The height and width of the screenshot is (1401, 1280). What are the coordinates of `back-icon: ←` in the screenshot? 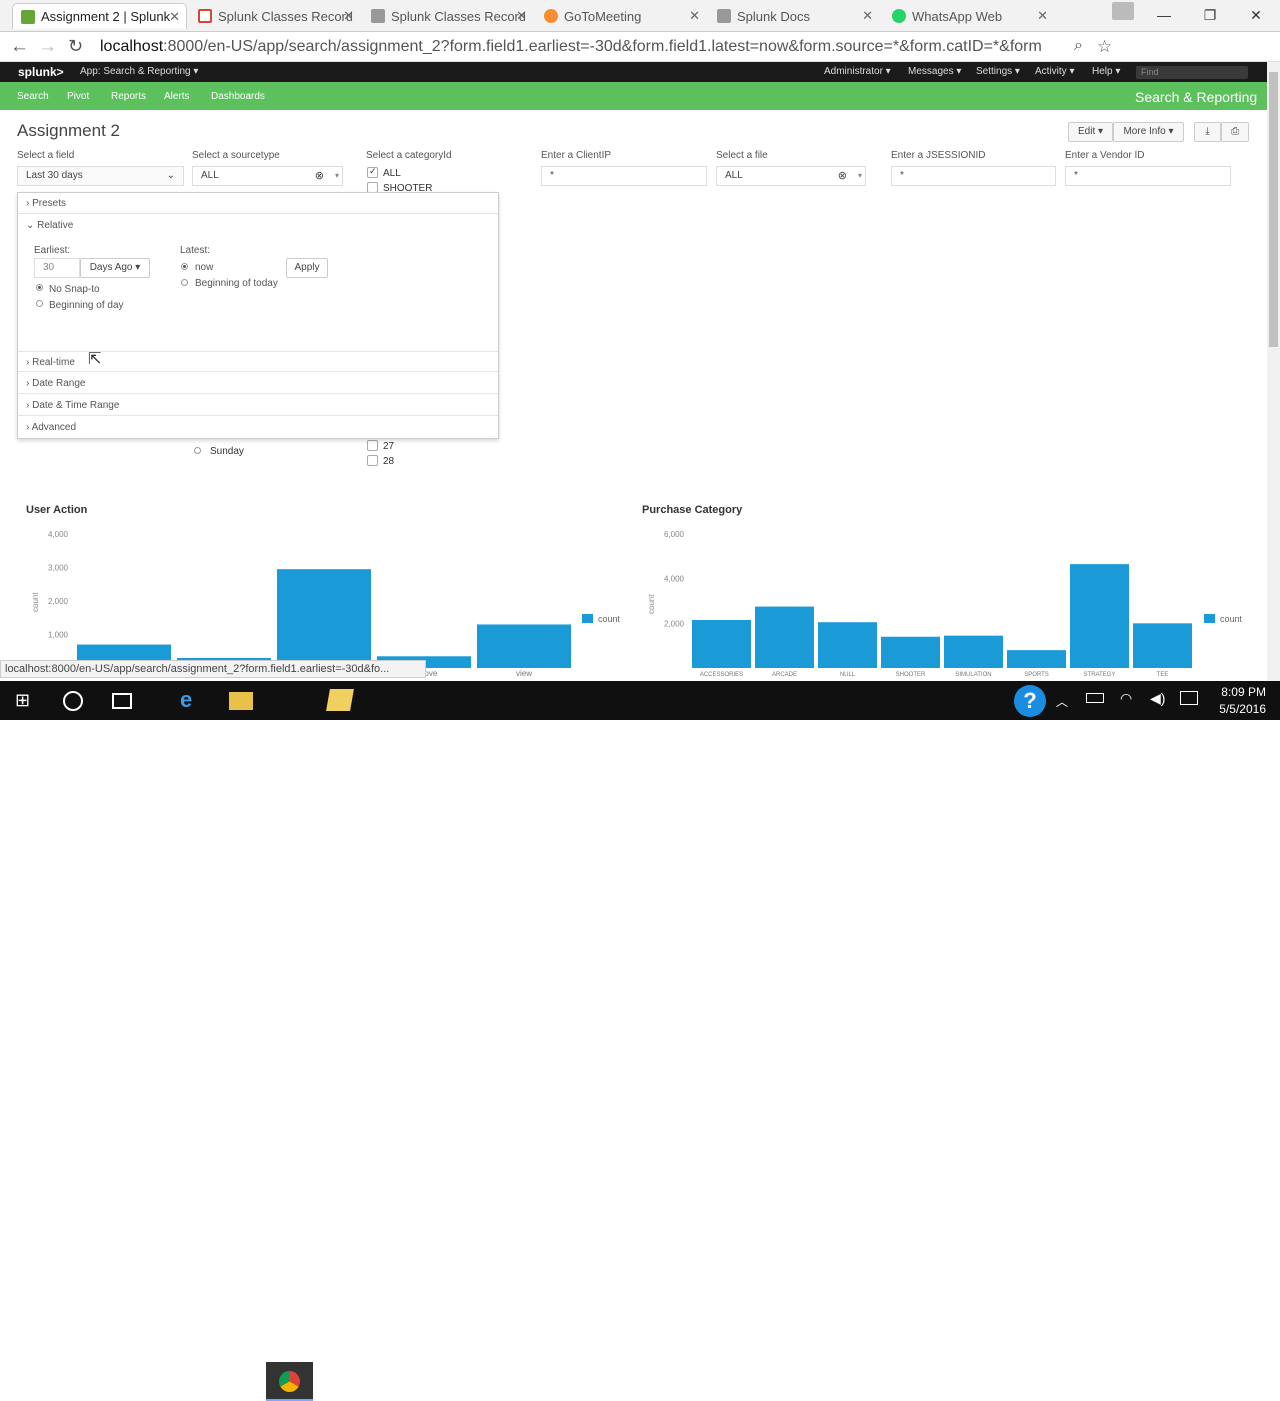 It's located at (19, 47).